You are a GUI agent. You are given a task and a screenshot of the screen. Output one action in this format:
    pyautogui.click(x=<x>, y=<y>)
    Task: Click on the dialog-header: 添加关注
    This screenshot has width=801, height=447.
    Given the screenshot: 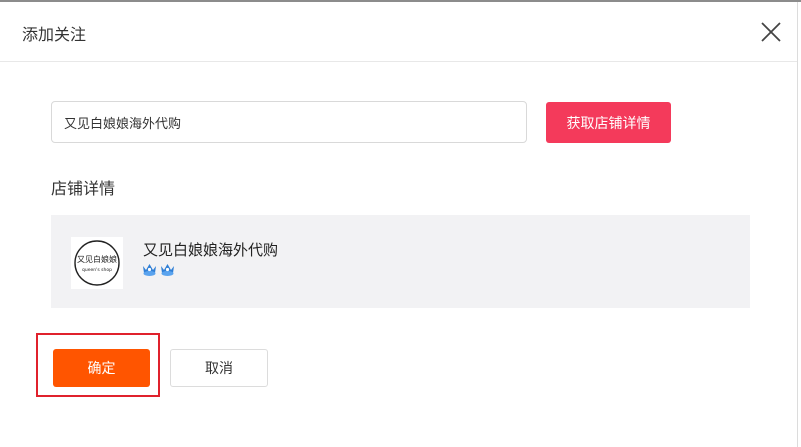 What is the action you would take?
    pyautogui.click(x=398, y=32)
    